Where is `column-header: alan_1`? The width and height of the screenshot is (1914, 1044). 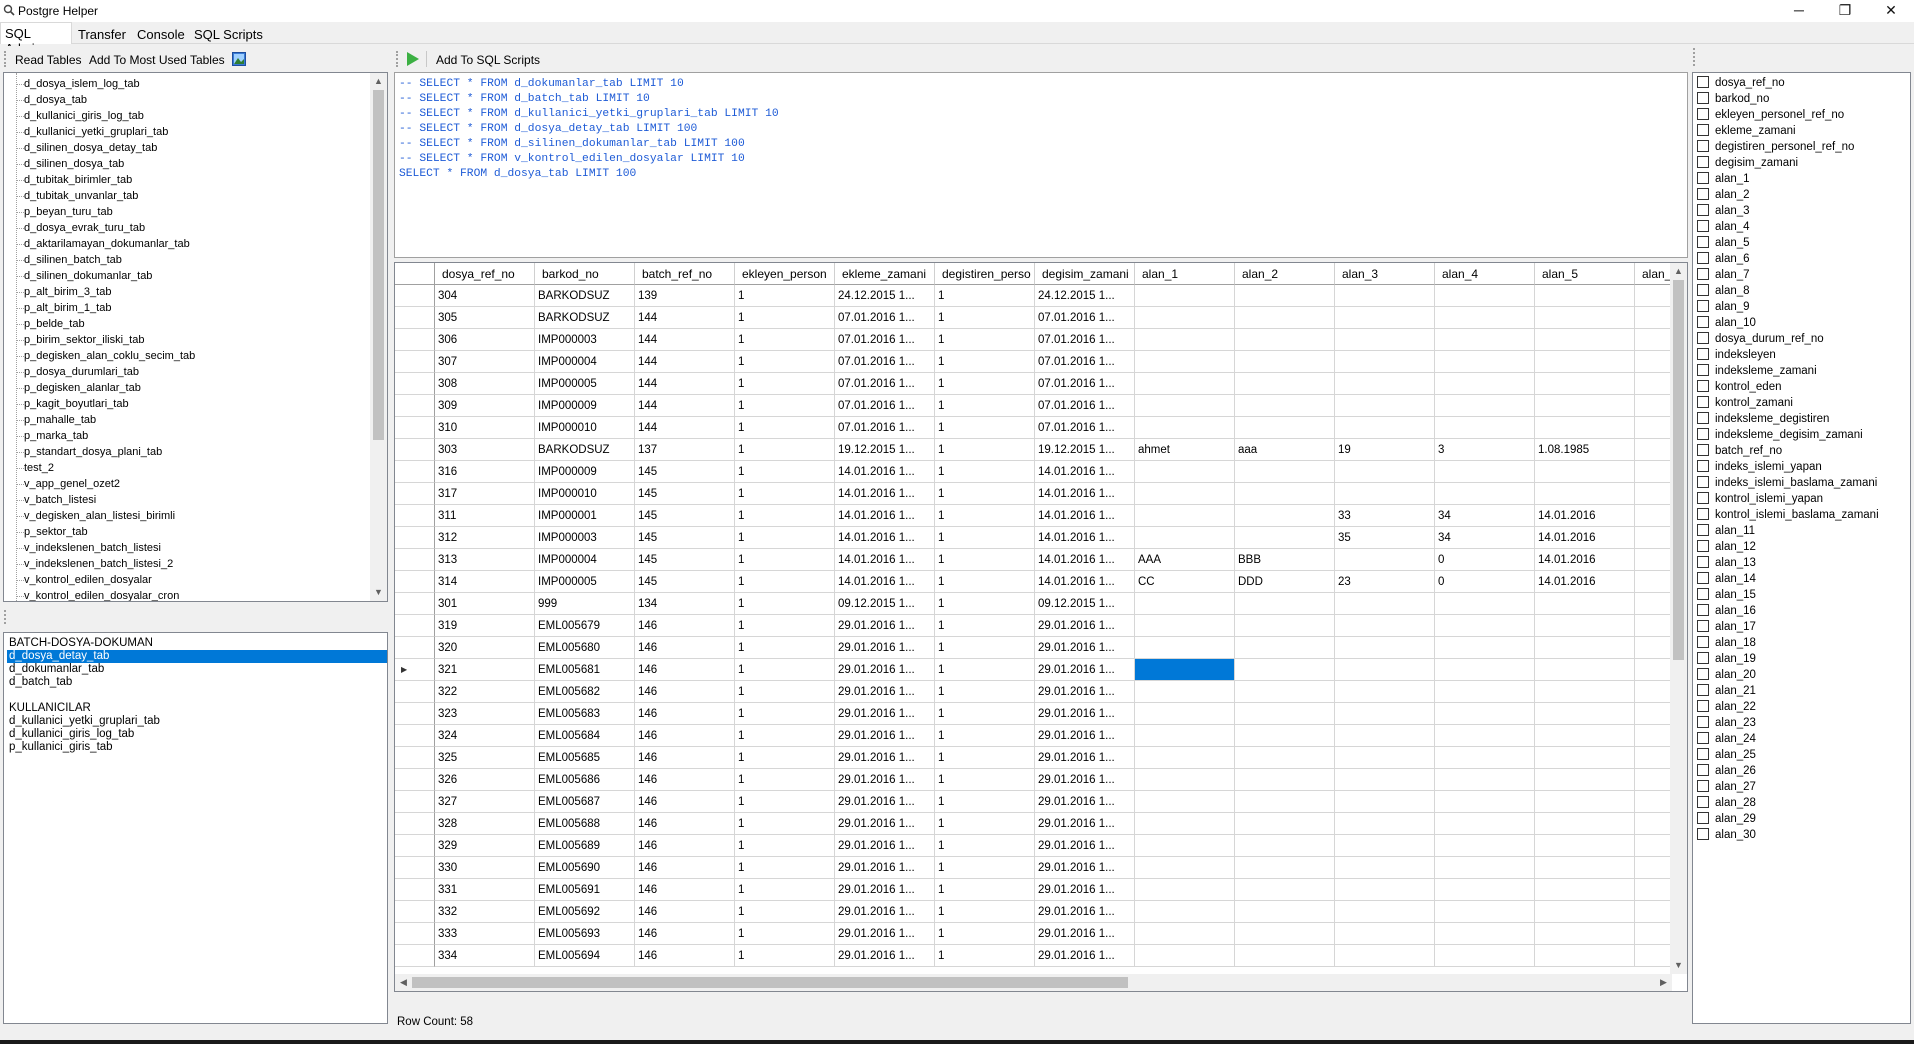 column-header: alan_1 is located at coordinates (1185, 274).